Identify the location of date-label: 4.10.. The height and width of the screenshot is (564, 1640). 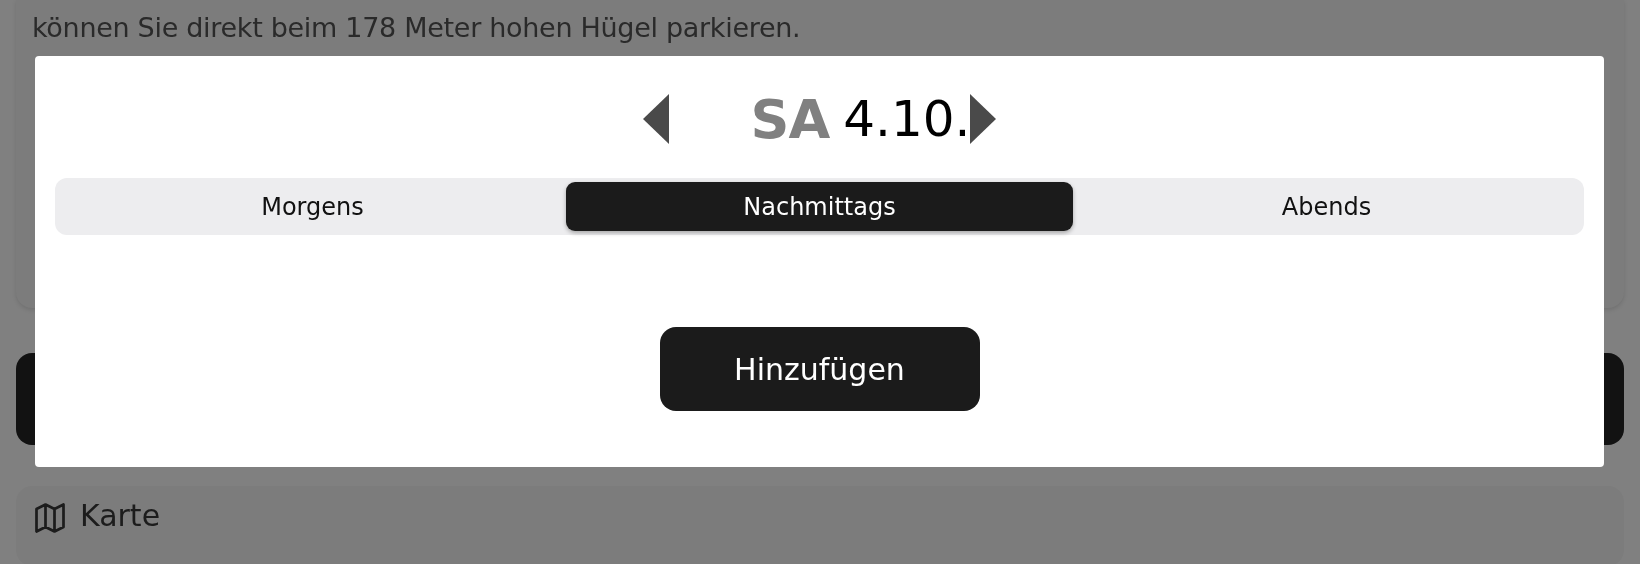
(907, 119).